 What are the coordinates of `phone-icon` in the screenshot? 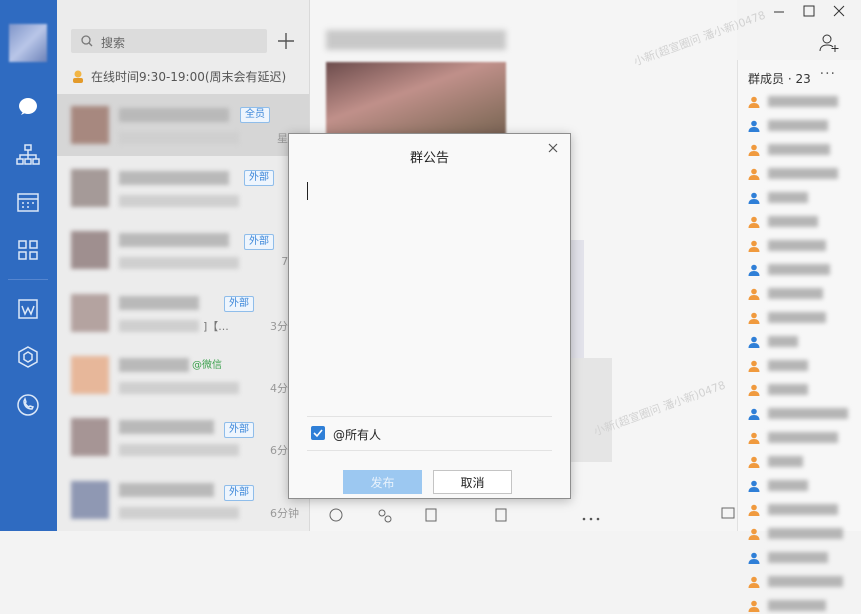 It's located at (28, 405).